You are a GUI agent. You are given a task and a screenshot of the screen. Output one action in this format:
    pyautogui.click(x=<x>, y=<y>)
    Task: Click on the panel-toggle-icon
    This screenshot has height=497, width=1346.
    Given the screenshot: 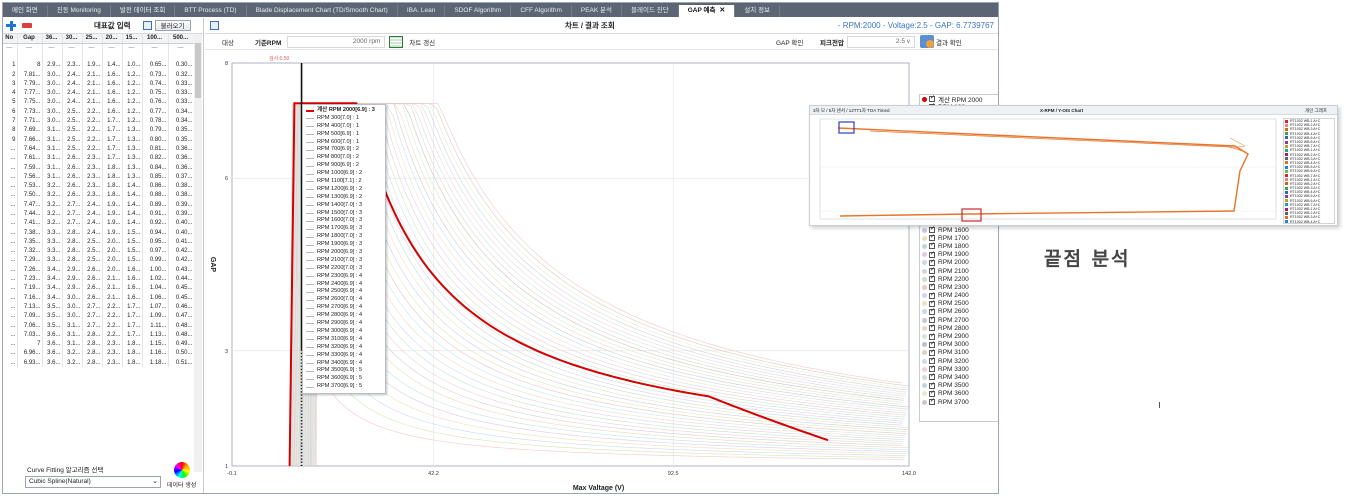 What is the action you would take?
    pyautogui.click(x=147, y=25)
    